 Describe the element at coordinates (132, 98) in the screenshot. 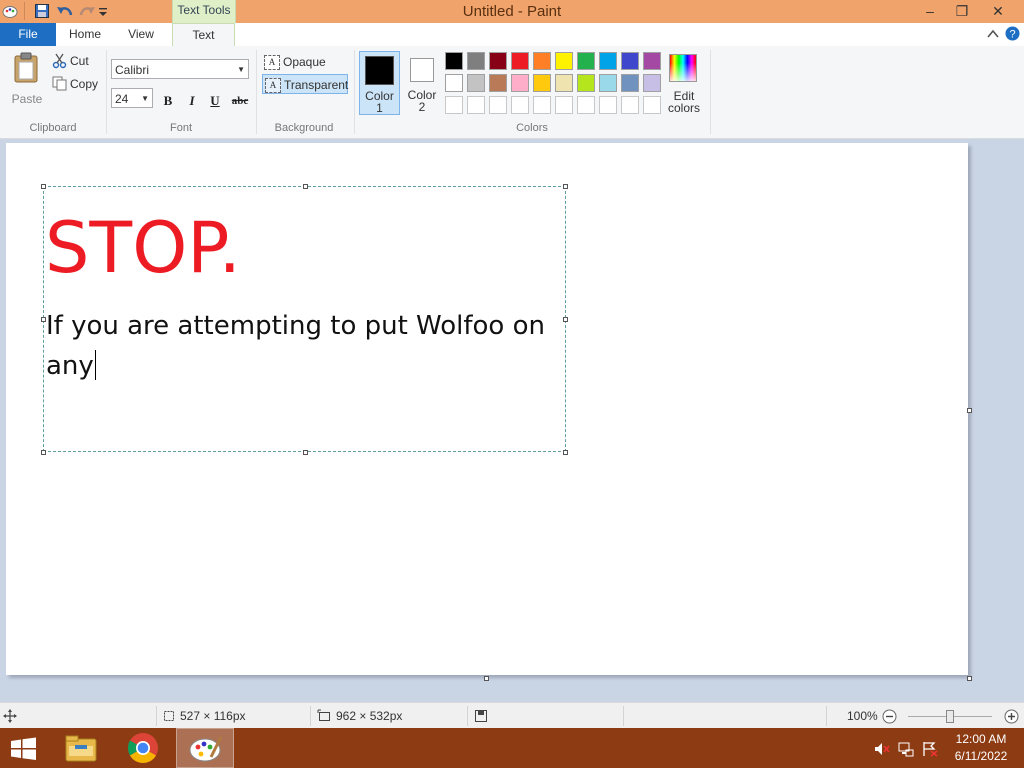

I see `font-size-select: 24 ▼` at that location.